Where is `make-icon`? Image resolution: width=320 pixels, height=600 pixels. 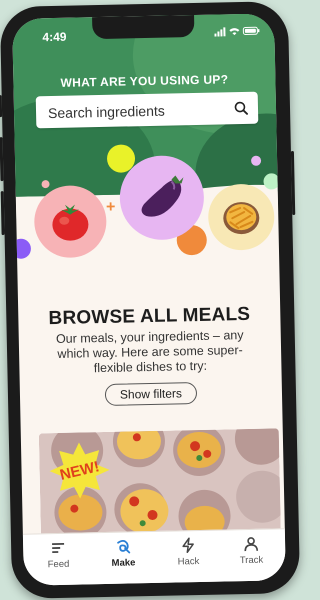 make-icon is located at coordinates (124, 546).